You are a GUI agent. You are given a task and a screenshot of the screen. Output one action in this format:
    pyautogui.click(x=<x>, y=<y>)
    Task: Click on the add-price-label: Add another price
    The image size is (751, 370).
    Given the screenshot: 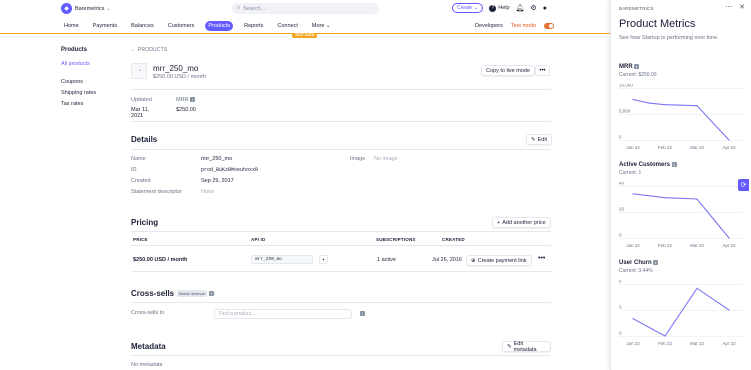 What is the action you would take?
    pyautogui.click(x=524, y=222)
    